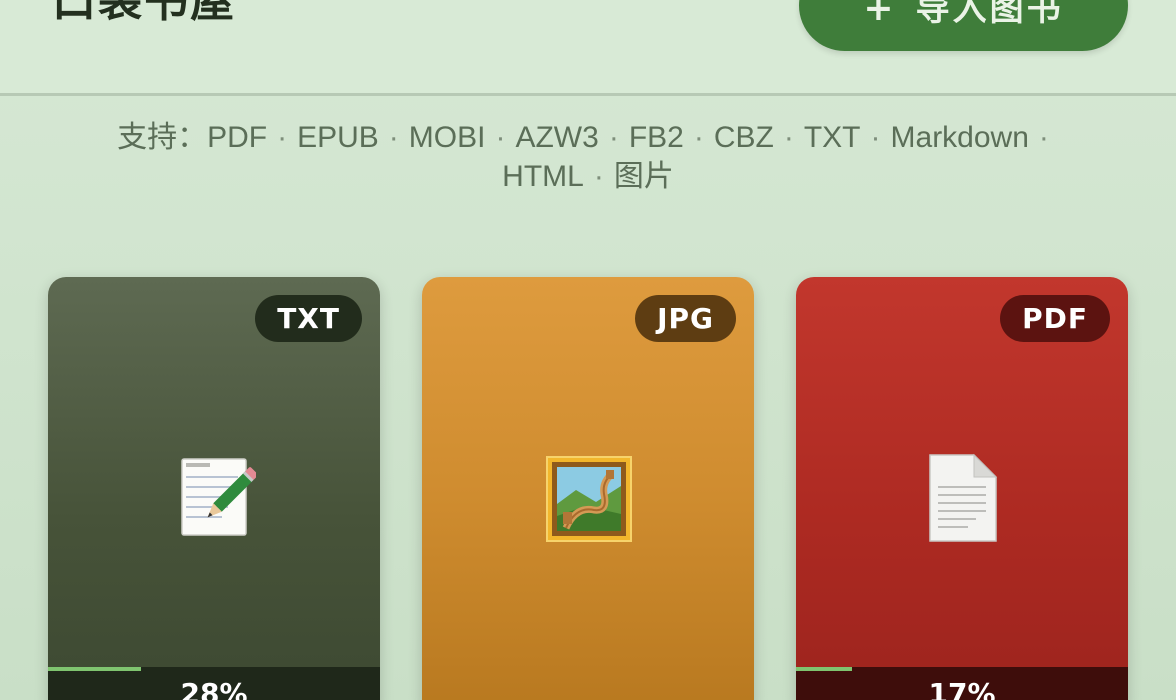  I want to click on progress-label: 28%, so click(214, 688).